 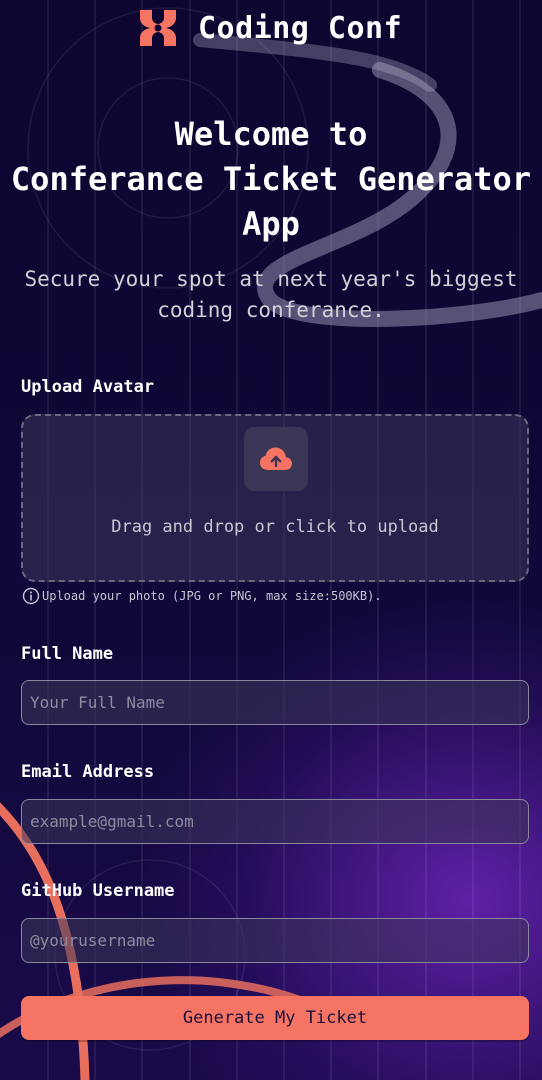 I want to click on github-username-label: GitHub Username, so click(x=98, y=891).